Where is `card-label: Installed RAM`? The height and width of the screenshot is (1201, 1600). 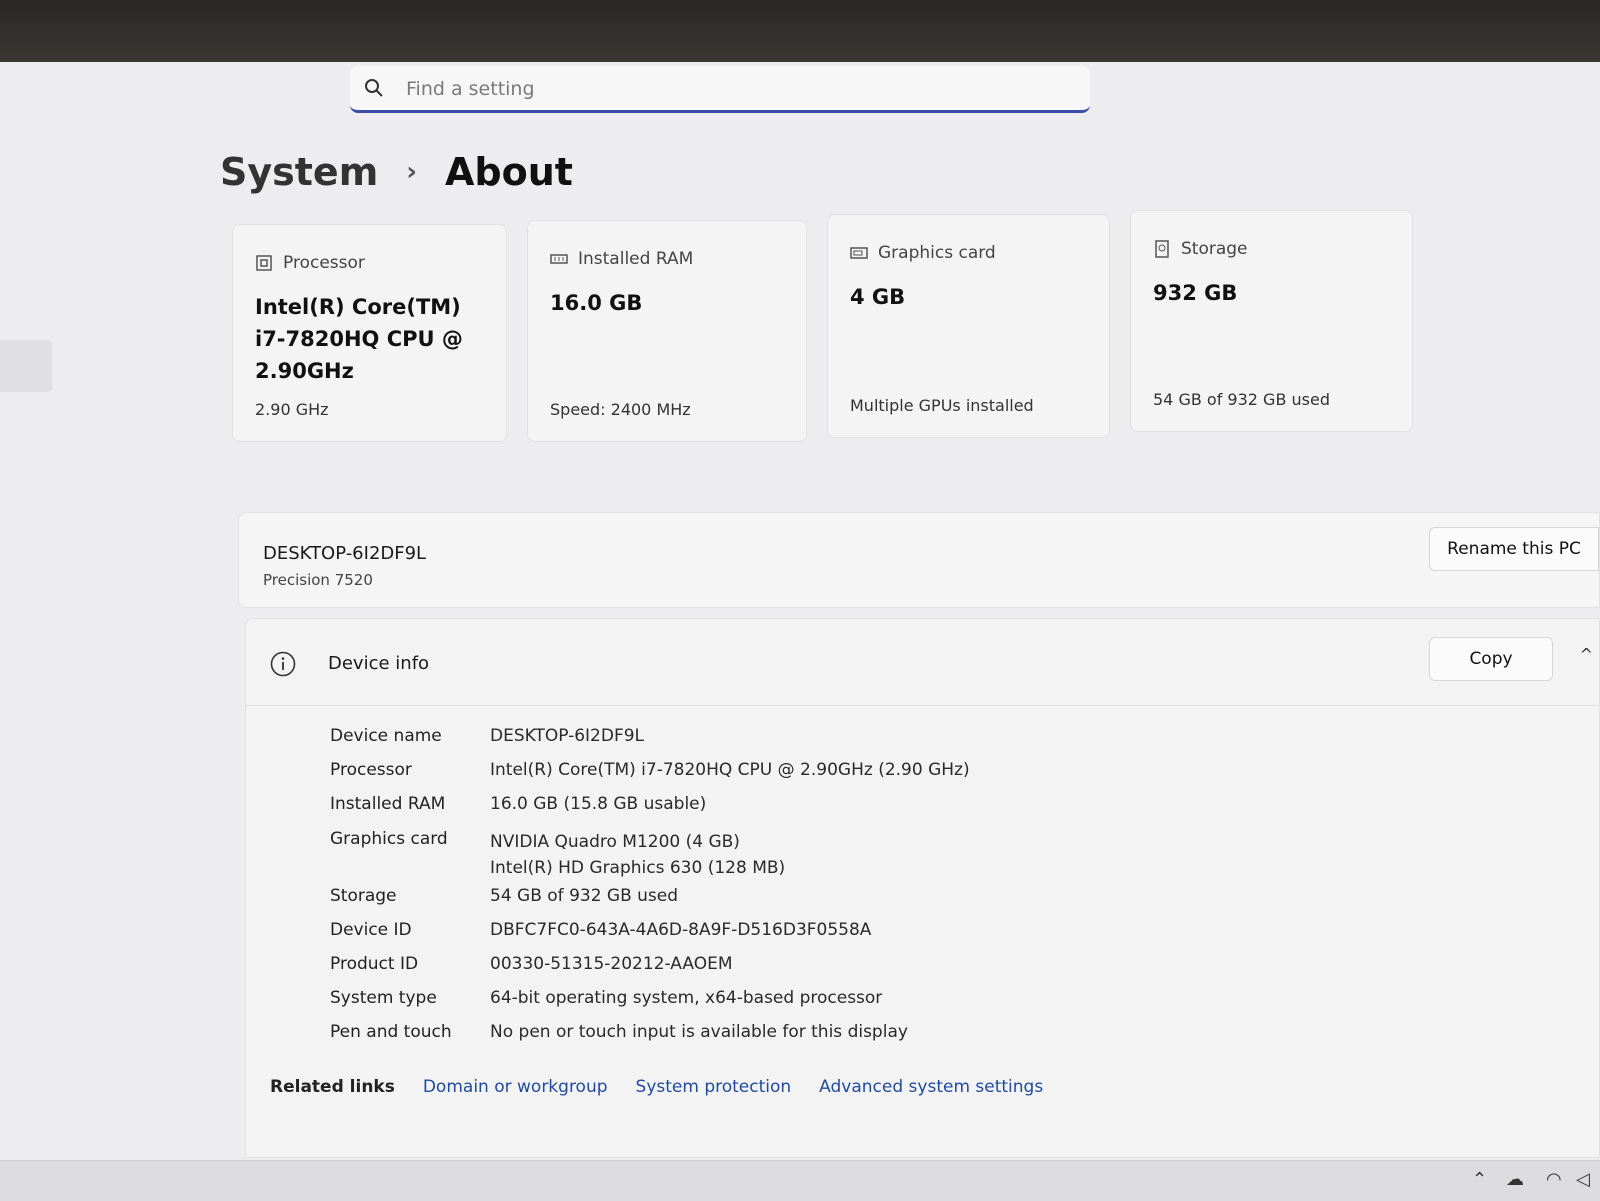
card-label: Installed RAM is located at coordinates (621, 259).